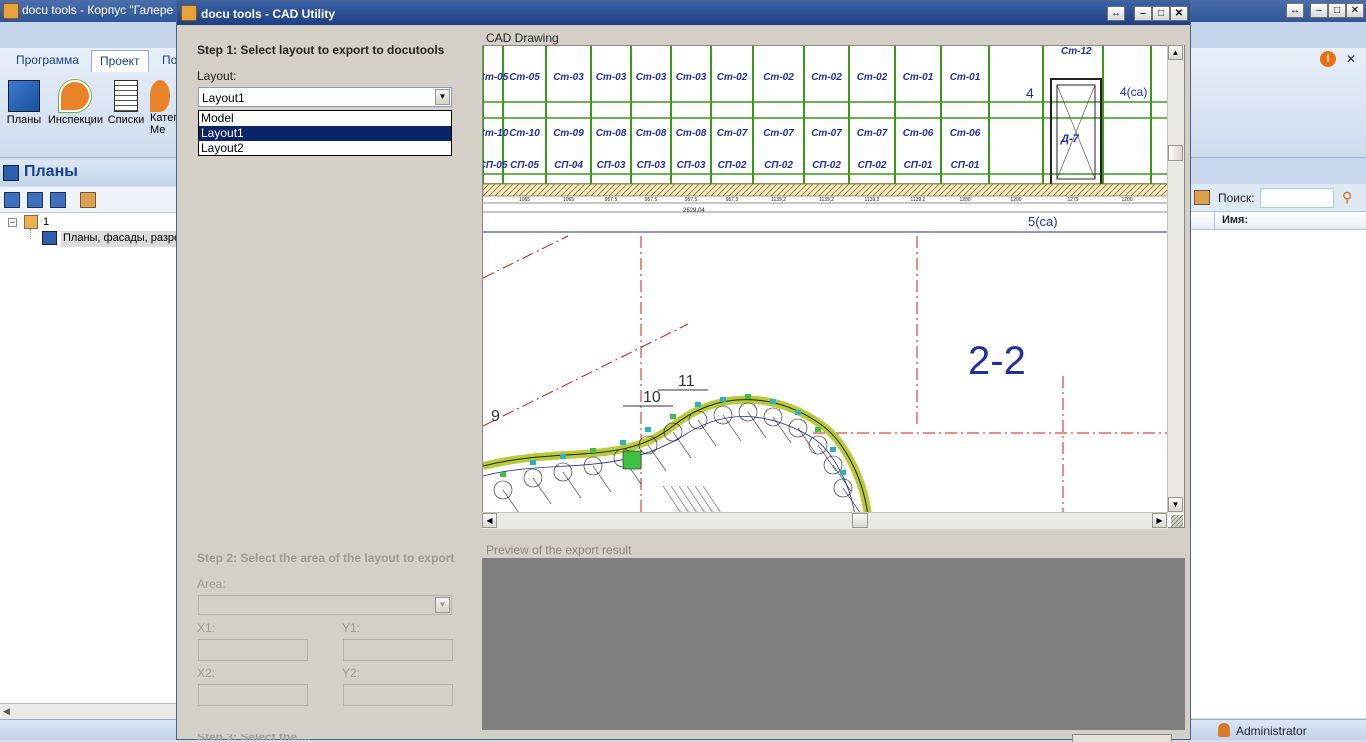 Image resolution: width=1366 pixels, height=742 pixels. What do you see at coordinates (35, 200) in the screenshot?
I see `edit-plan-icon` at bounding box center [35, 200].